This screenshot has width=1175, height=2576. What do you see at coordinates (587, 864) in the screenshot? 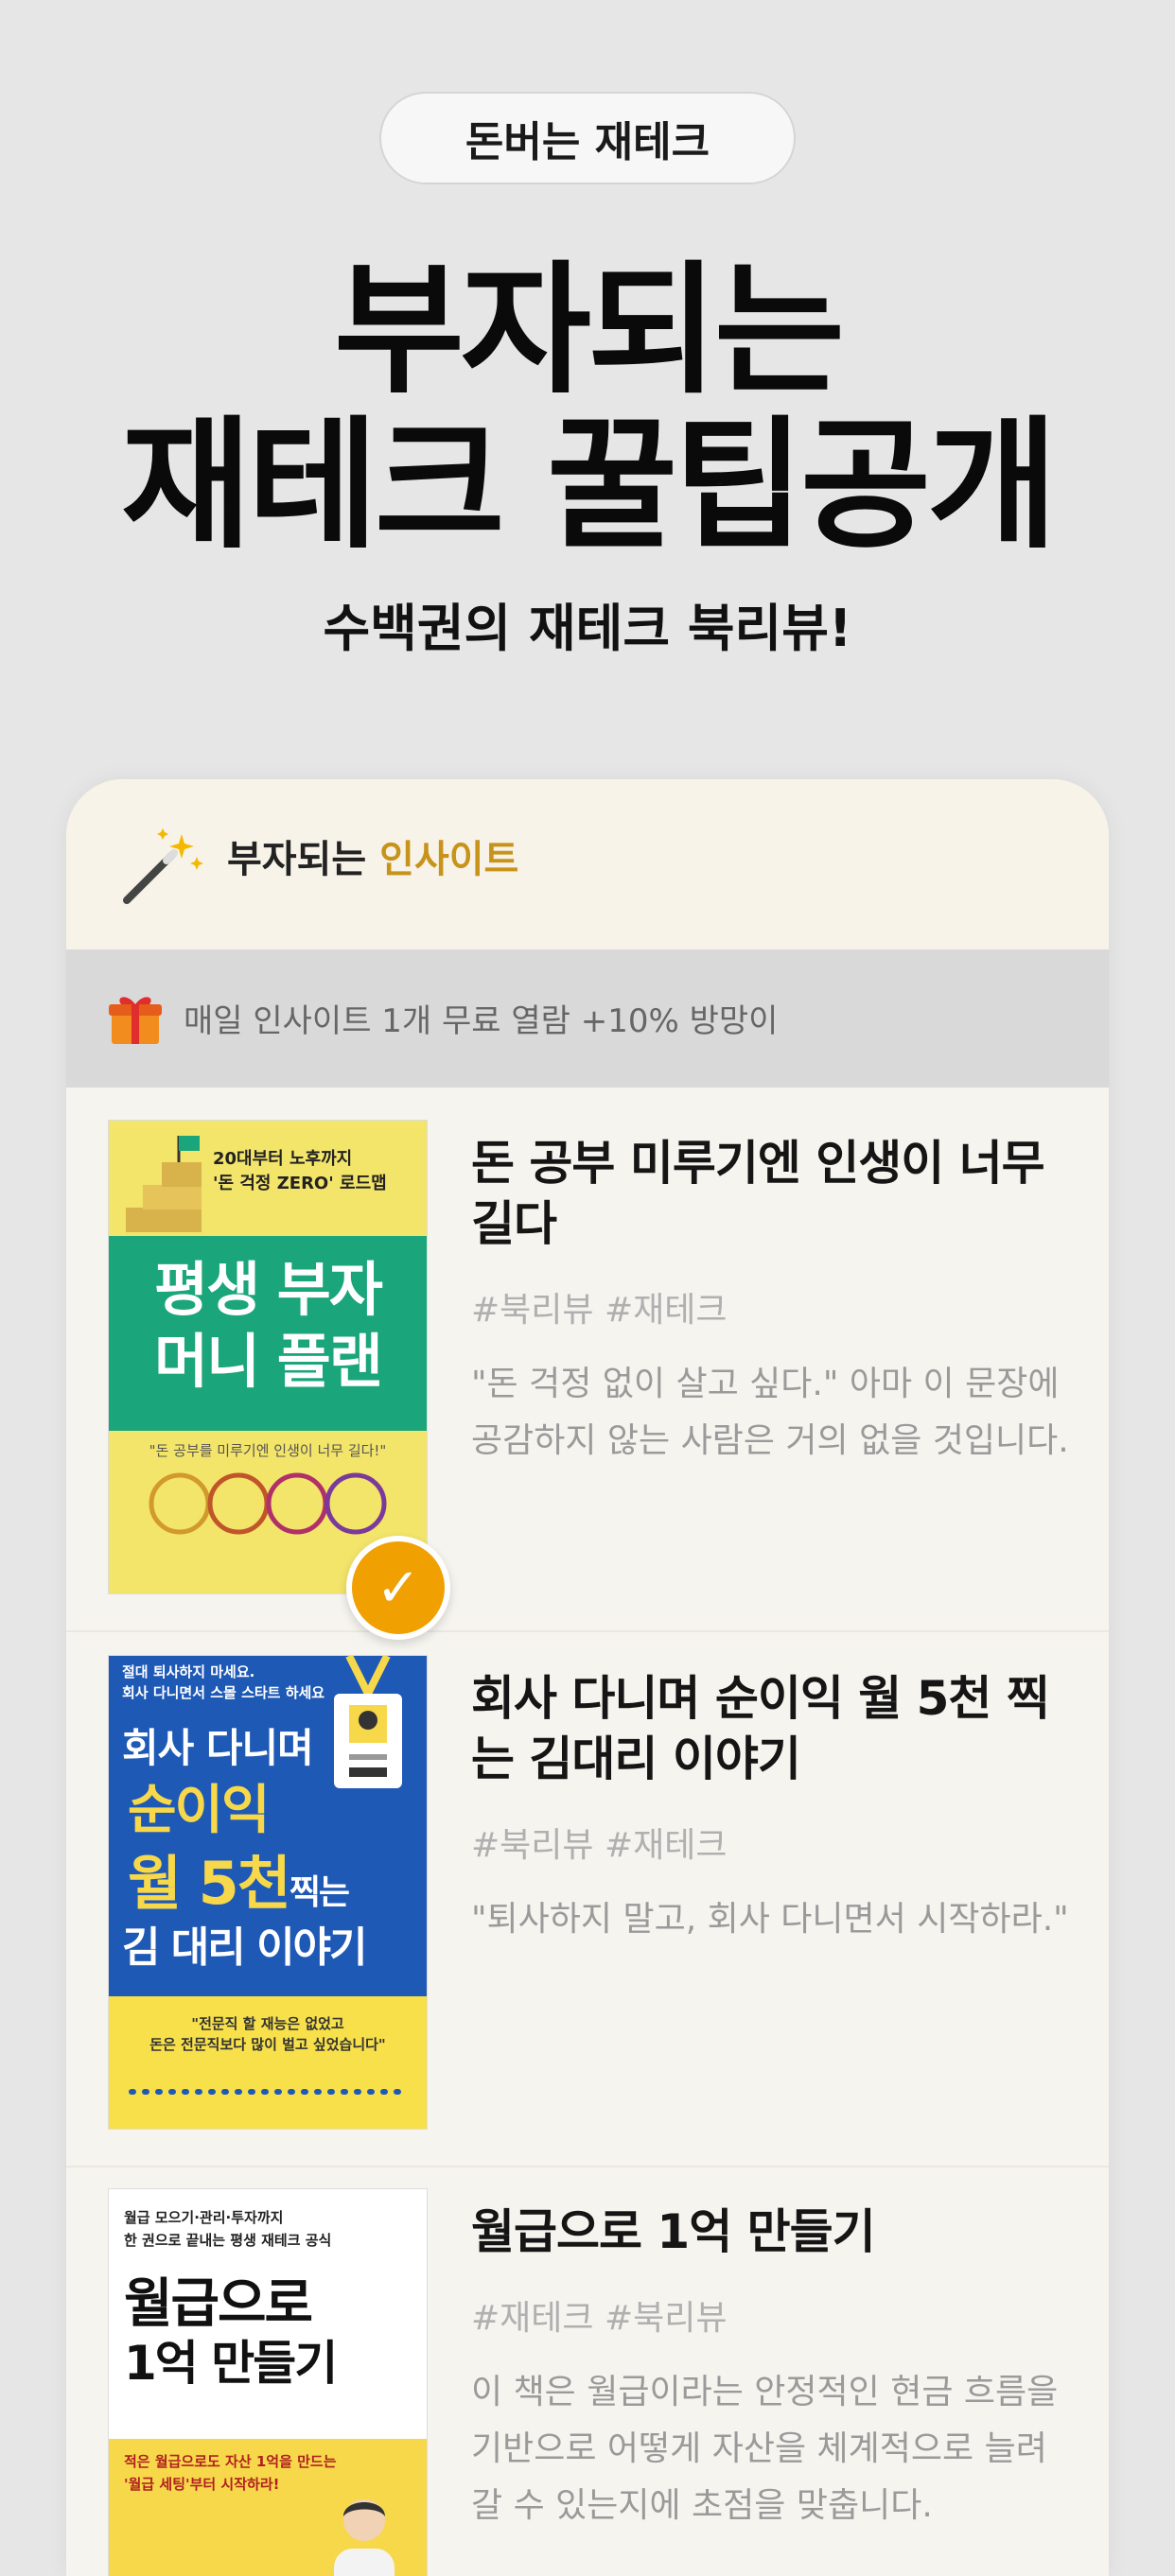
I see `card-header: 부자되는 인사이트` at bounding box center [587, 864].